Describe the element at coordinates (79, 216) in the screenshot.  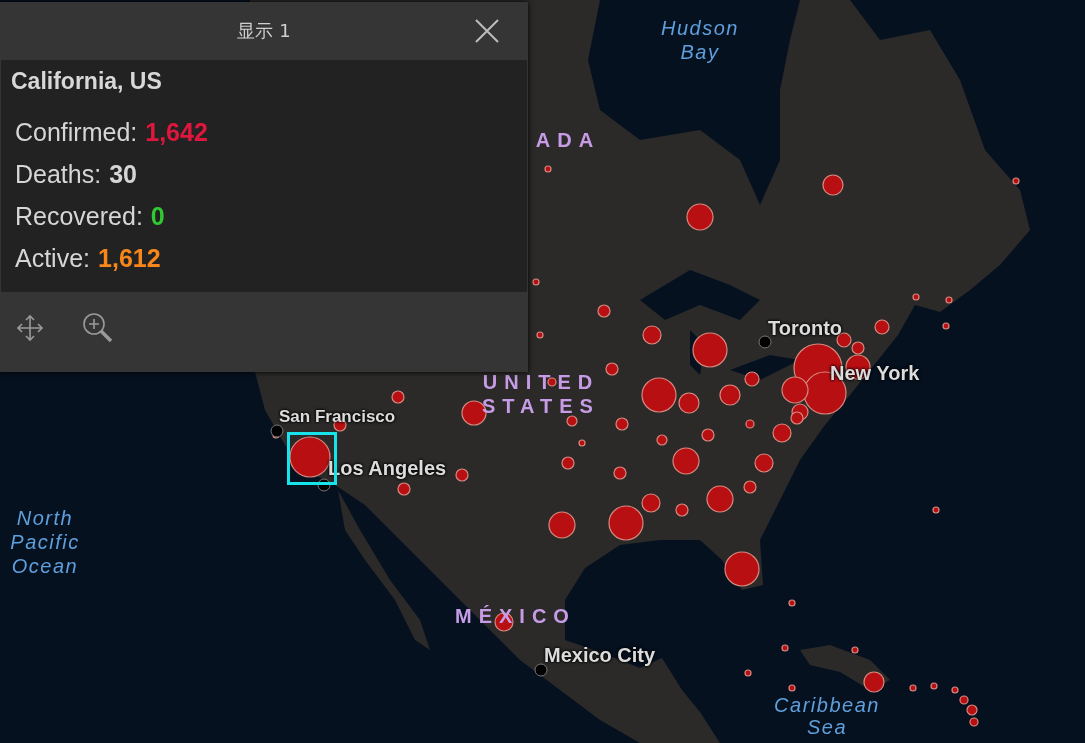
I see `stat-label: Recovered:` at that location.